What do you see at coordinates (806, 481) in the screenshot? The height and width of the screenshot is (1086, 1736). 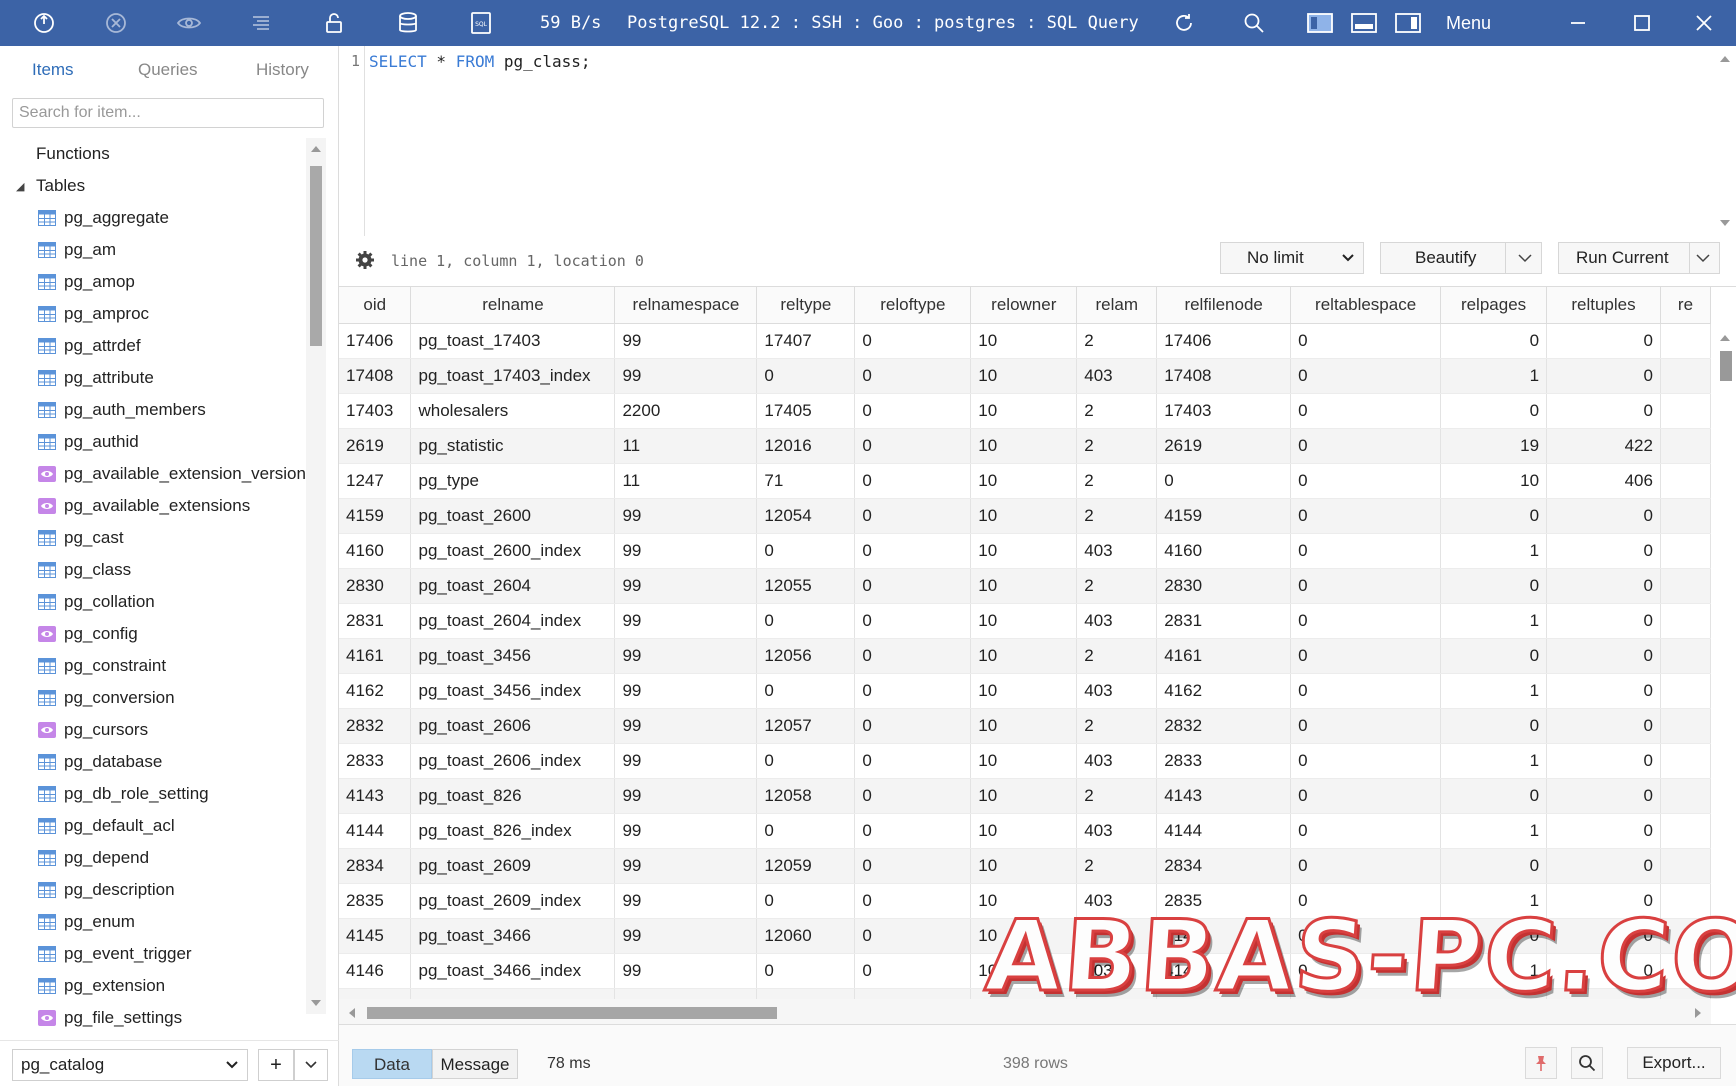 I see `table-cell: 71` at bounding box center [806, 481].